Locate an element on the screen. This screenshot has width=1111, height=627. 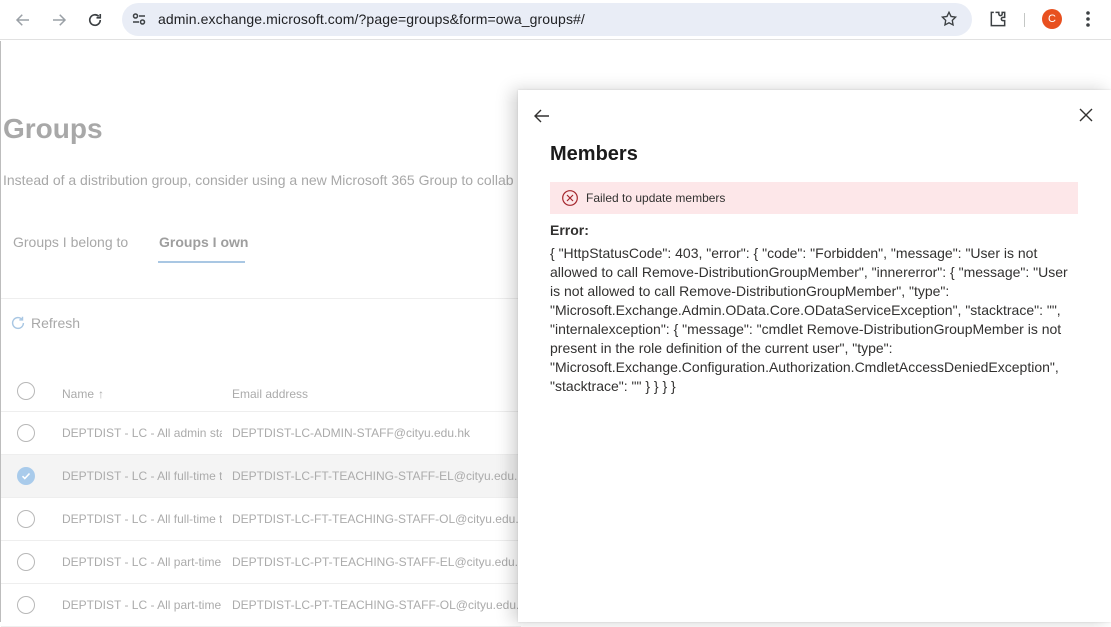
error-banner-text: Failed to update members is located at coordinates (656, 198).